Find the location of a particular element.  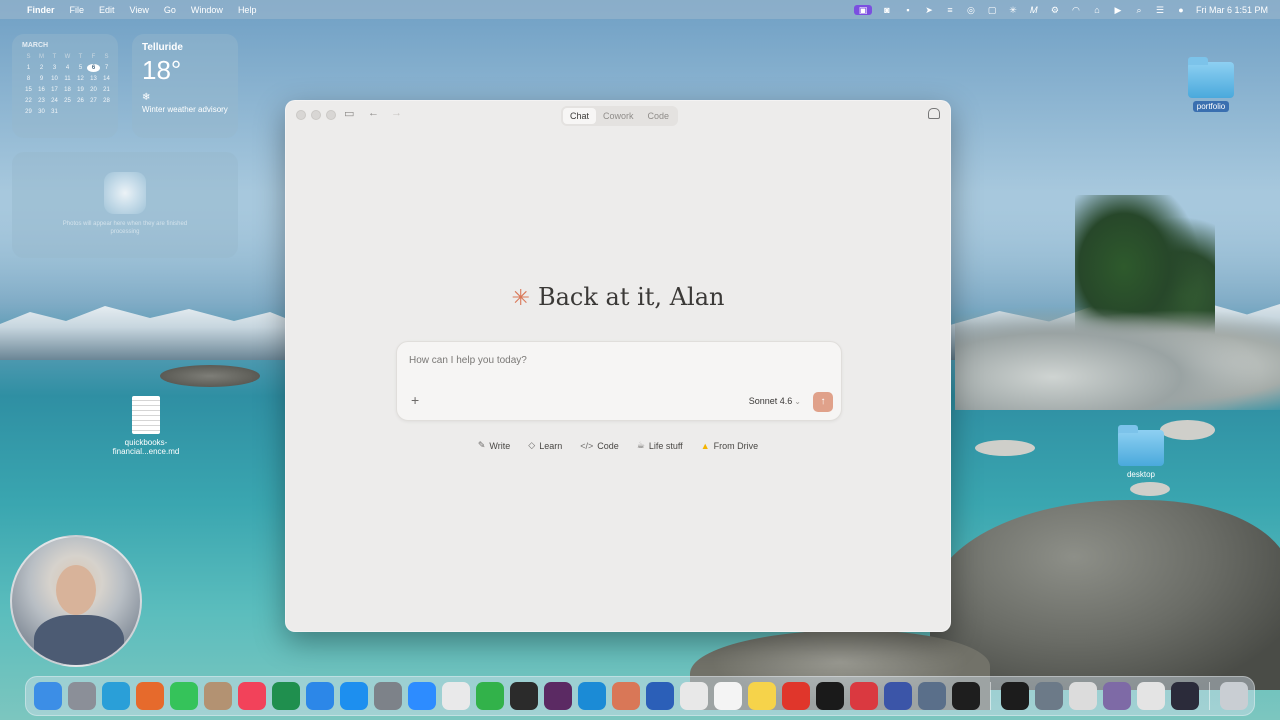

tab-cowork: Cowork is located at coordinates (618, 116).